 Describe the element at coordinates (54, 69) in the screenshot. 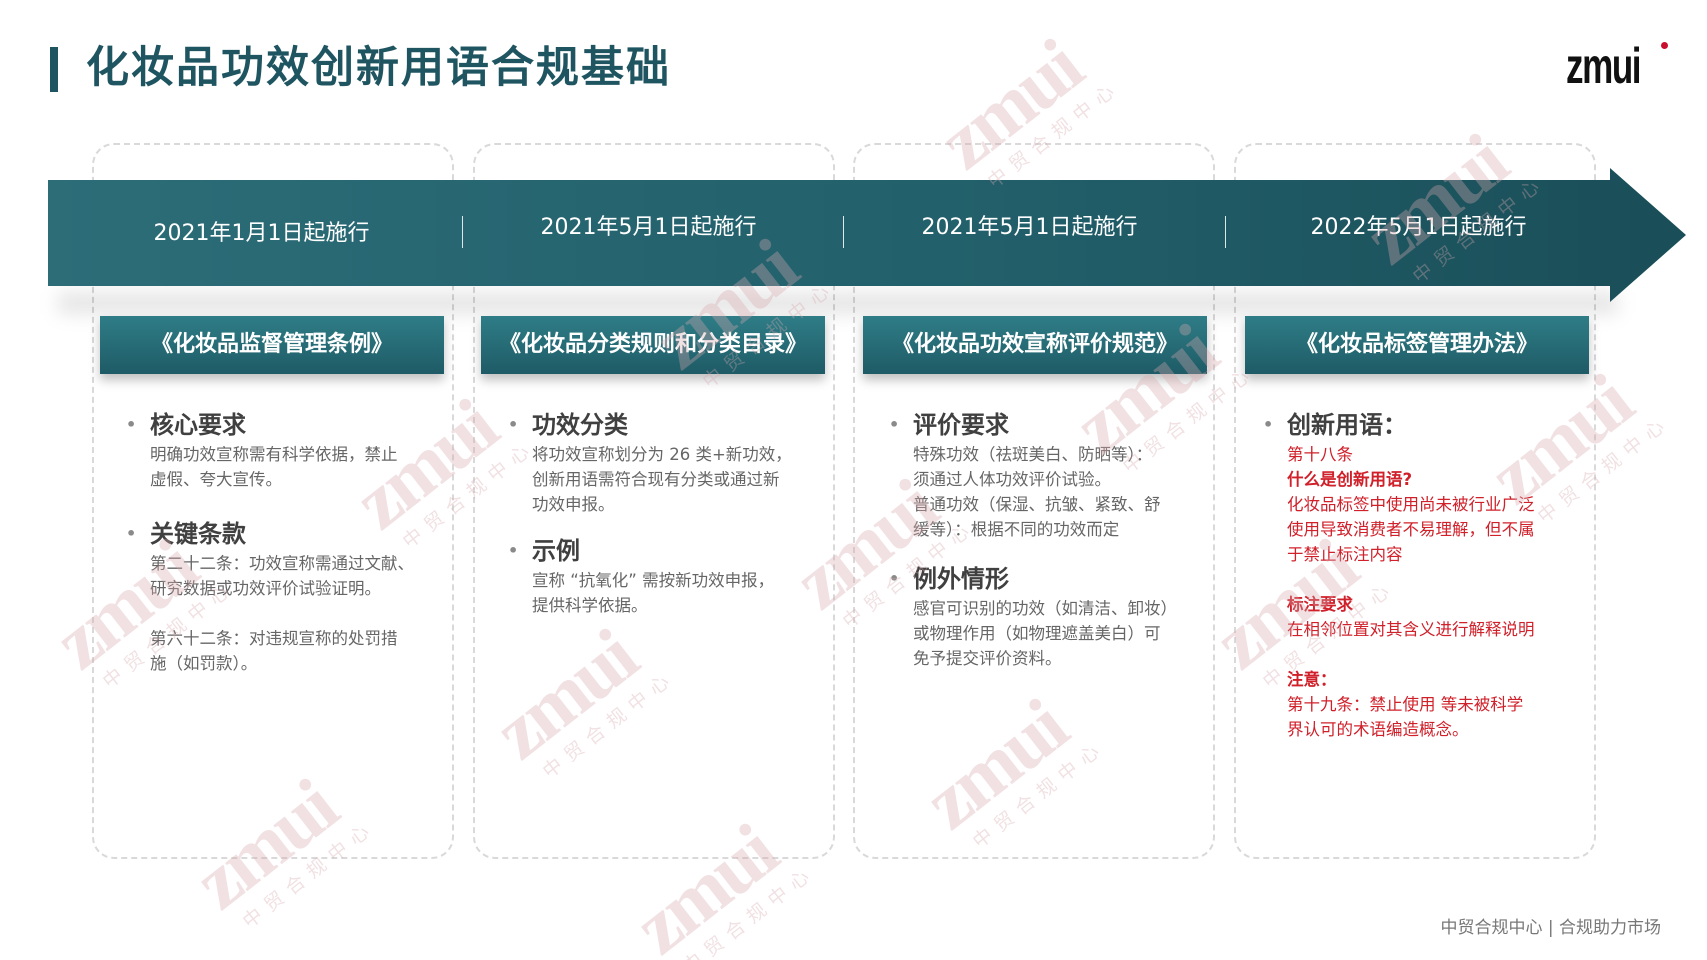

I see `title-accent-bar` at that location.